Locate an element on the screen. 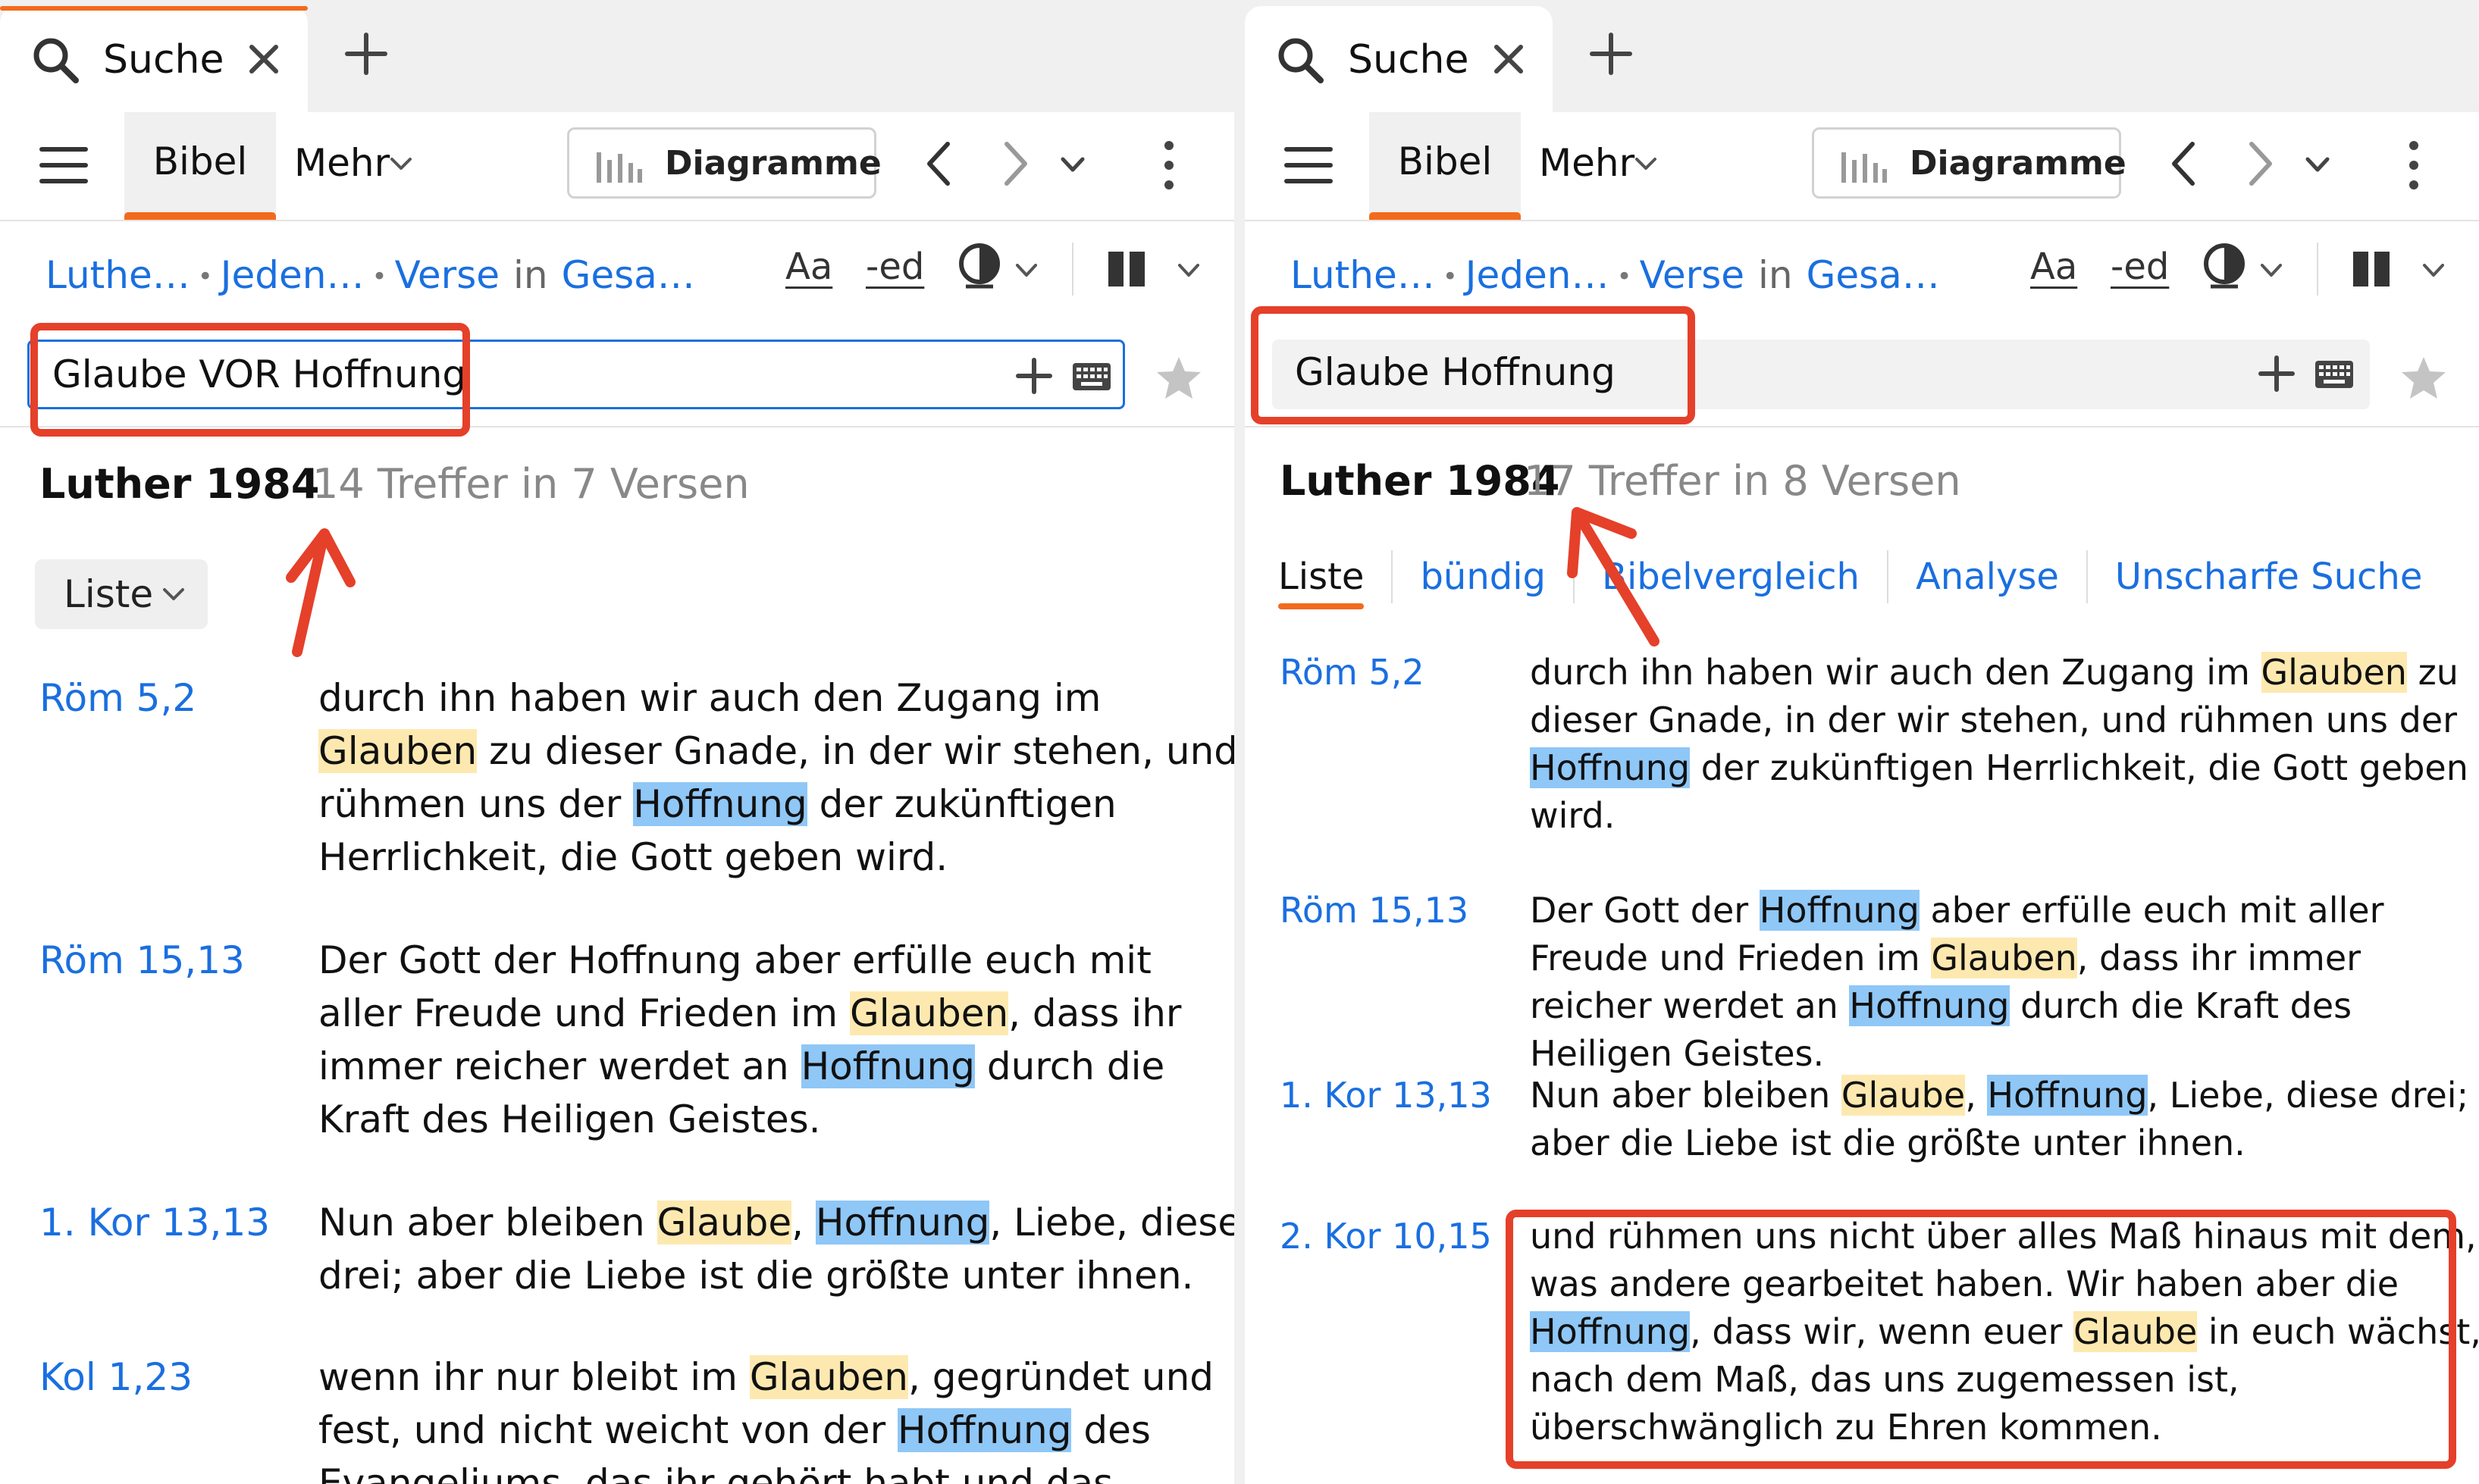 This screenshot has height=1484, width=2479. view-tab-3: Analyse is located at coordinates (1988, 576).